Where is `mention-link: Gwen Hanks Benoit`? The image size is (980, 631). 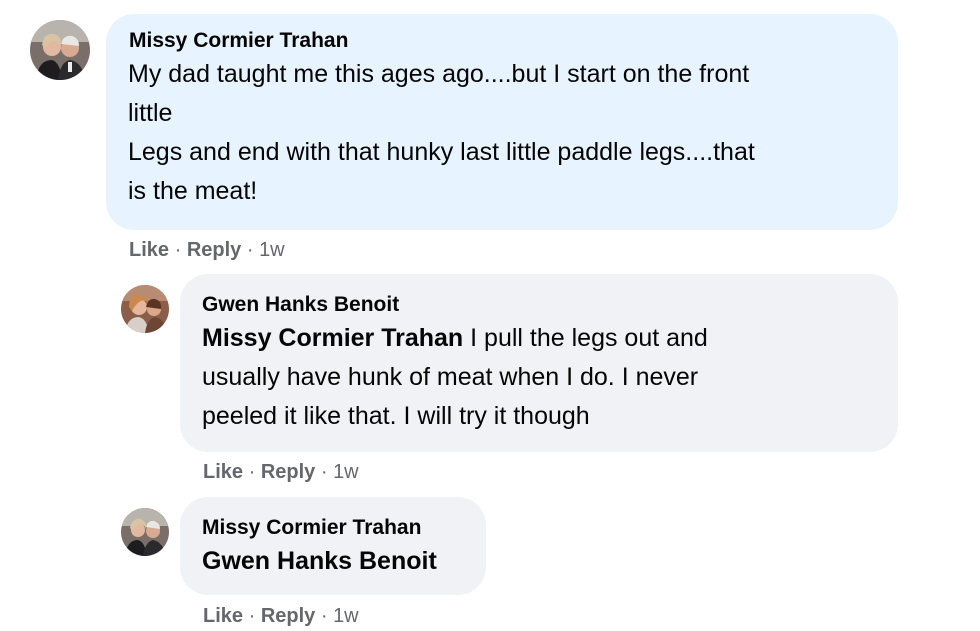
mention-link: Gwen Hanks Benoit is located at coordinates (333, 561).